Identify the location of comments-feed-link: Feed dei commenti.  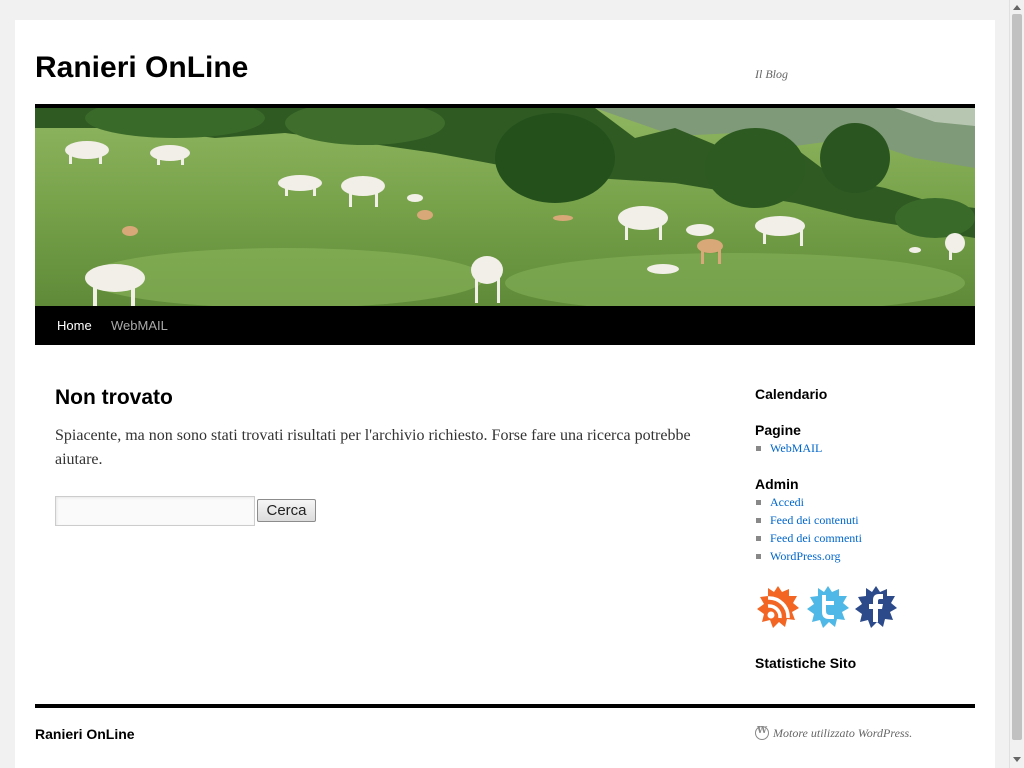
(816, 538).